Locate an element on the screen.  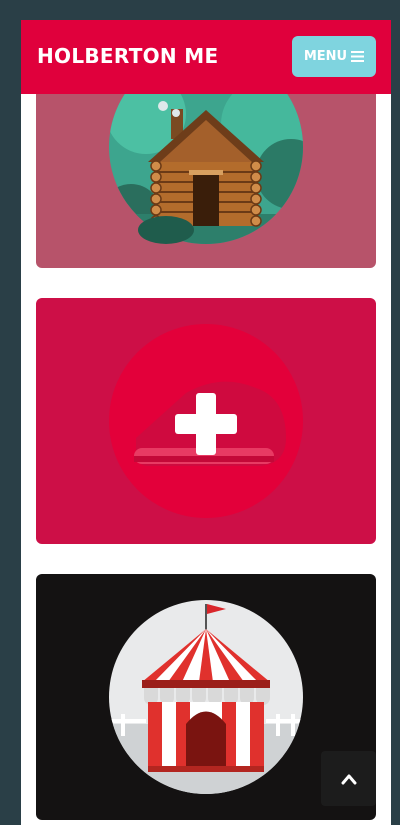
hamburger-icon is located at coordinates (358, 56).